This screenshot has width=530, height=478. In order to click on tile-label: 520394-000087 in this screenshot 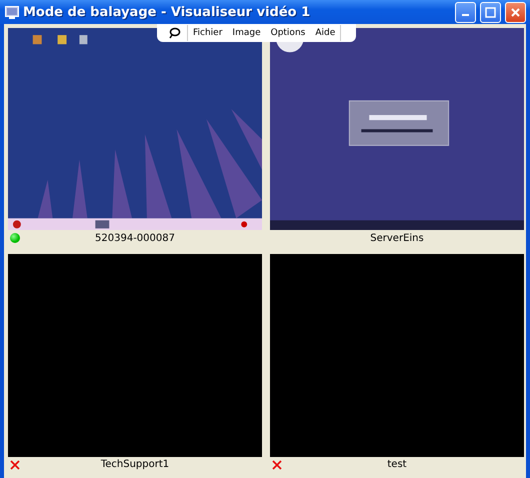, I will do `click(135, 238)`.